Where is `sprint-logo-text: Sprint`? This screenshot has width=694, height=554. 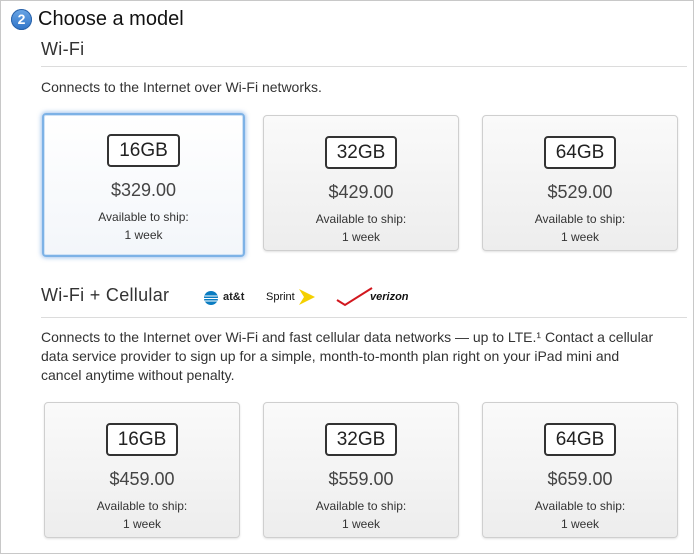
sprint-logo-text: Sprint is located at coordinates (280, 297).